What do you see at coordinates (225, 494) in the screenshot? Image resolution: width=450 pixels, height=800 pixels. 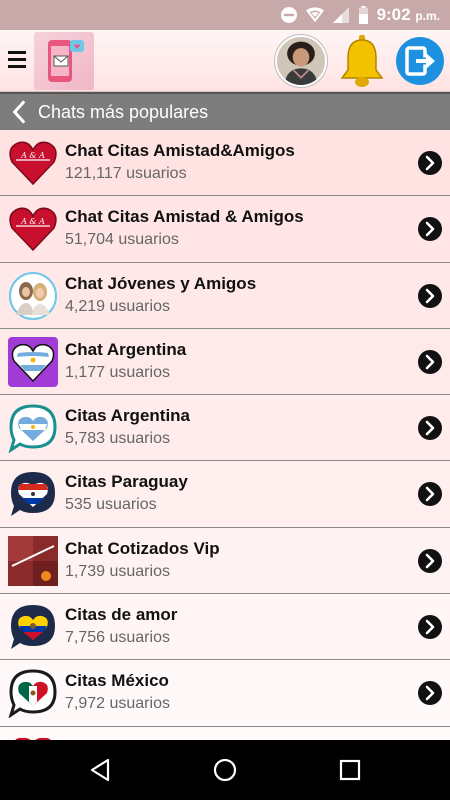 I see `chat-row: Citas Paraguay 535 usuarios` at bounding box center [225, 494].